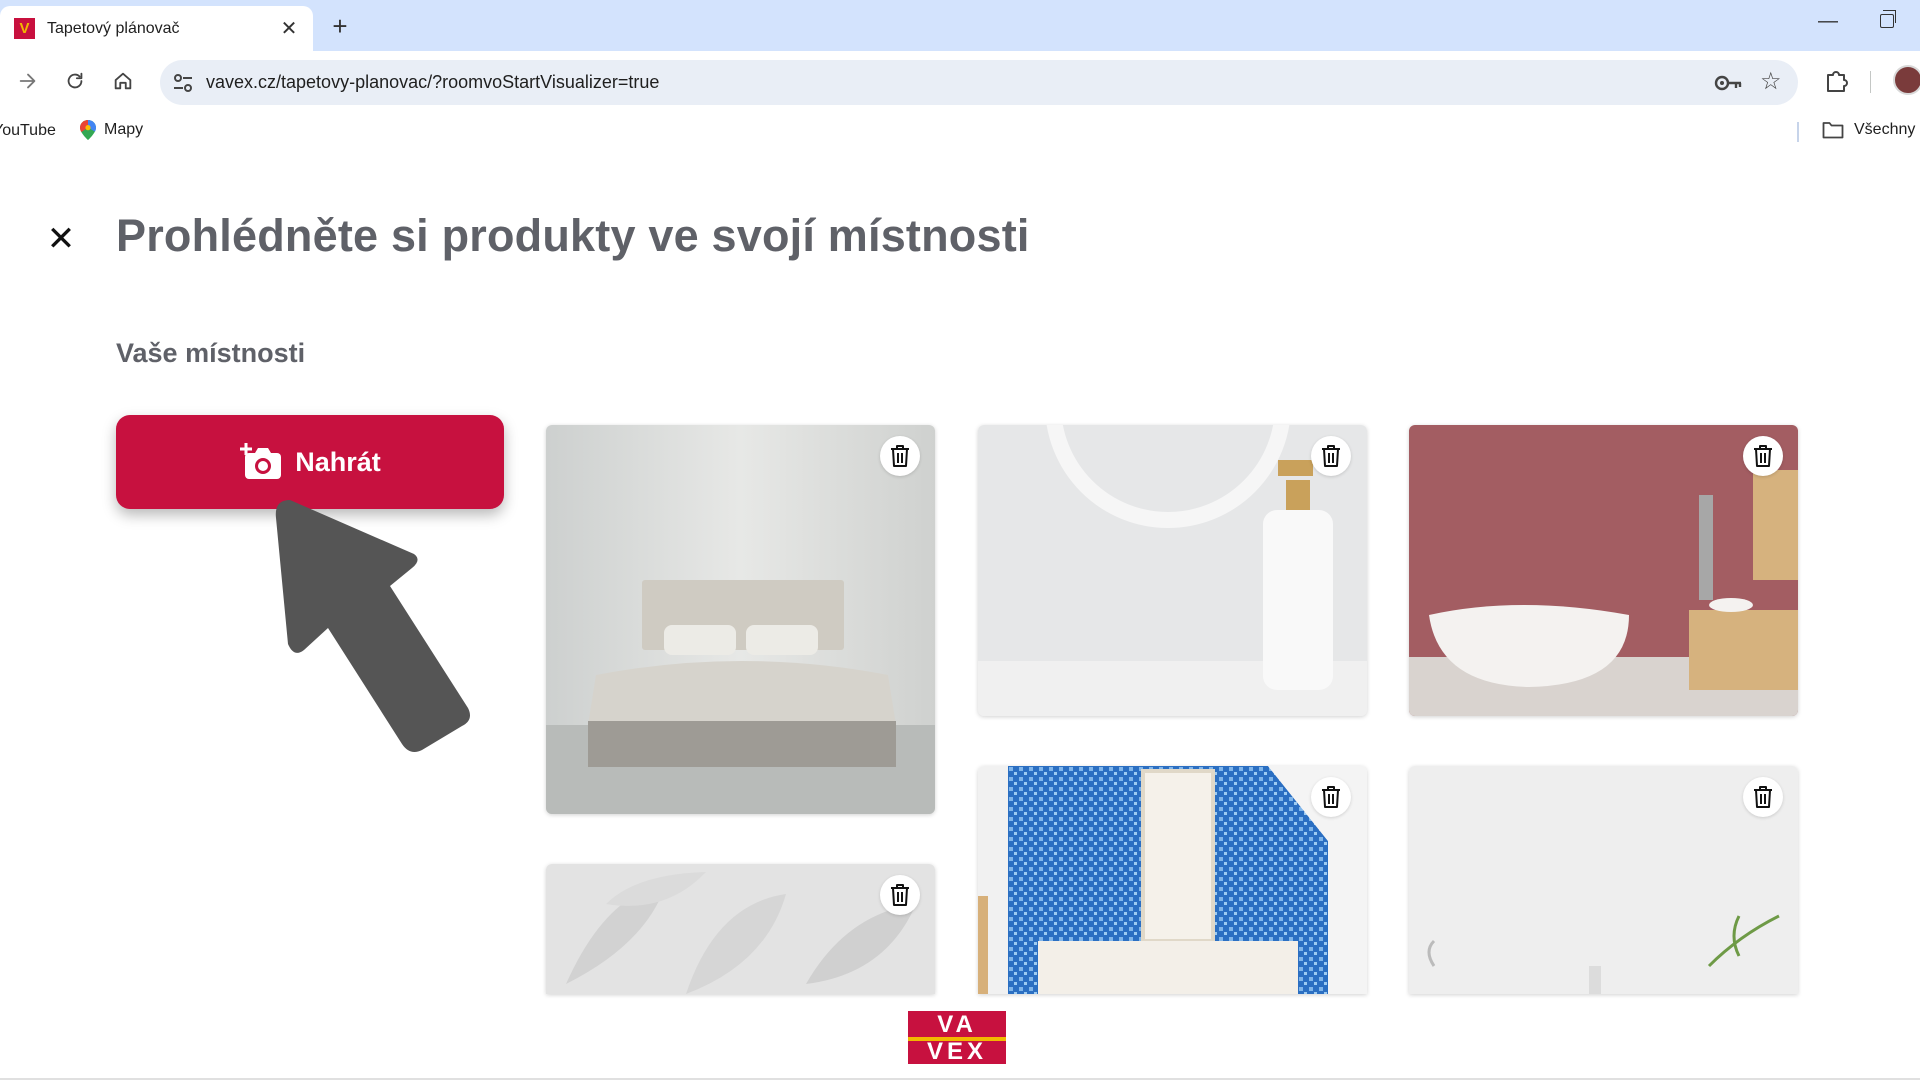  Describe the element at coordinates (1870, 82) in the screenshot. I see `toolbar-separator` at that location.